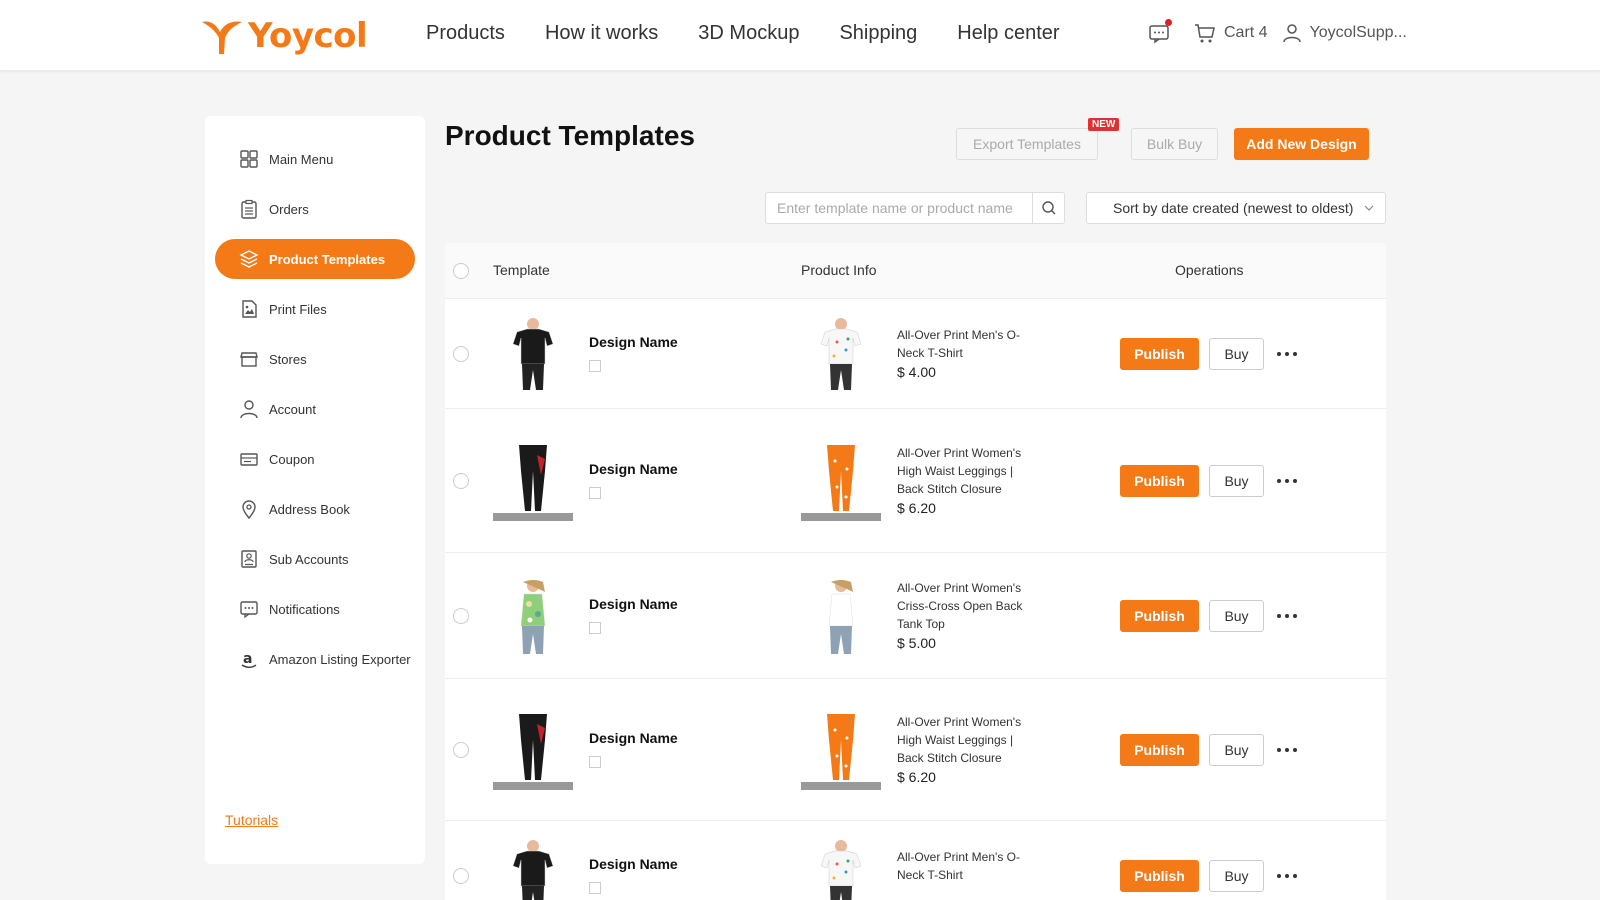  I want to click on layers-icon, so click(249, 259).